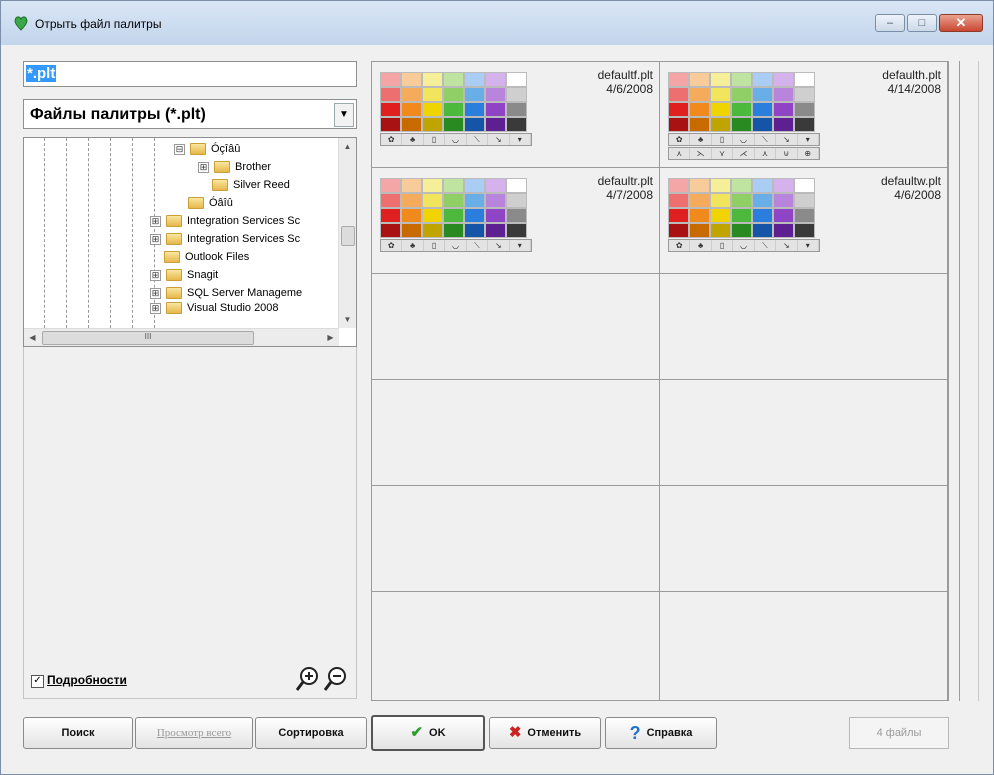  Describe the element at coordinates (41, 73) in the screenshot. I see `filename-selected-text: *.plt` at that location.